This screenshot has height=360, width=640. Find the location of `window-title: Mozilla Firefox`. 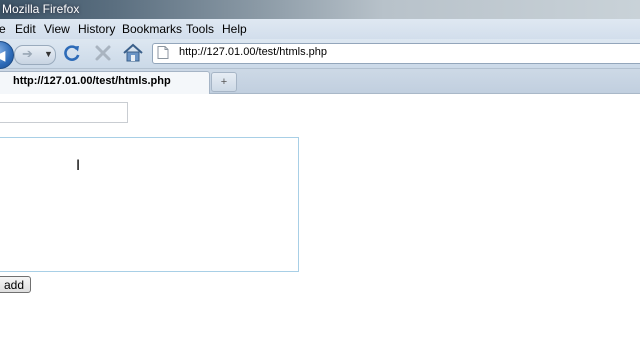

window-title: Mozilla Firefox is located at coordinates (41, 9).